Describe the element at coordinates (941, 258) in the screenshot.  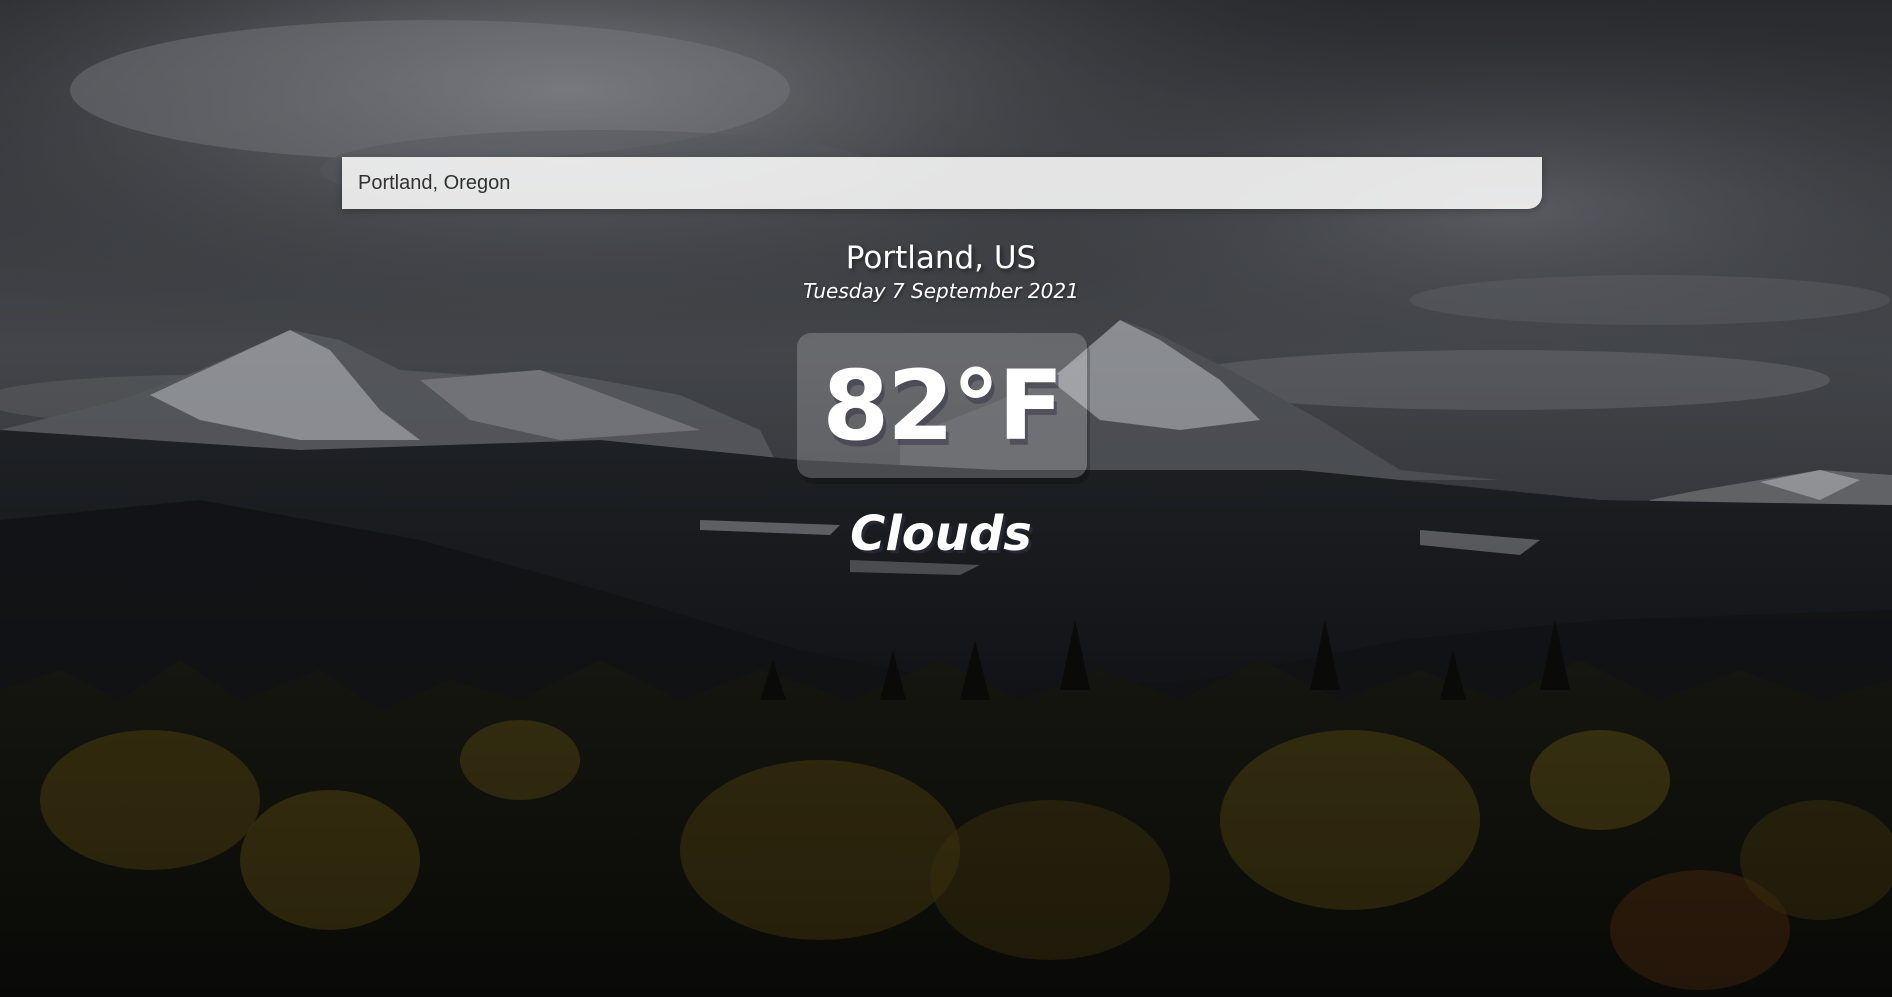
I see `location-name: Portland, US` at that location.